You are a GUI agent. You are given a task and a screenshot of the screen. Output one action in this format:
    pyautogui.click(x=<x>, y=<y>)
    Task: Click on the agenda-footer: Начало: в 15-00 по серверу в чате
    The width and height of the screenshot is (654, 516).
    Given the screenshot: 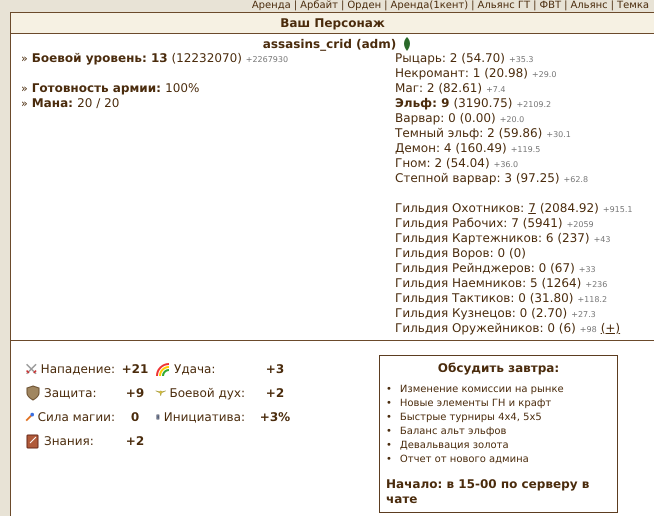 What is the action you would take?
    pyautogui.click(x=498, y=492)
    